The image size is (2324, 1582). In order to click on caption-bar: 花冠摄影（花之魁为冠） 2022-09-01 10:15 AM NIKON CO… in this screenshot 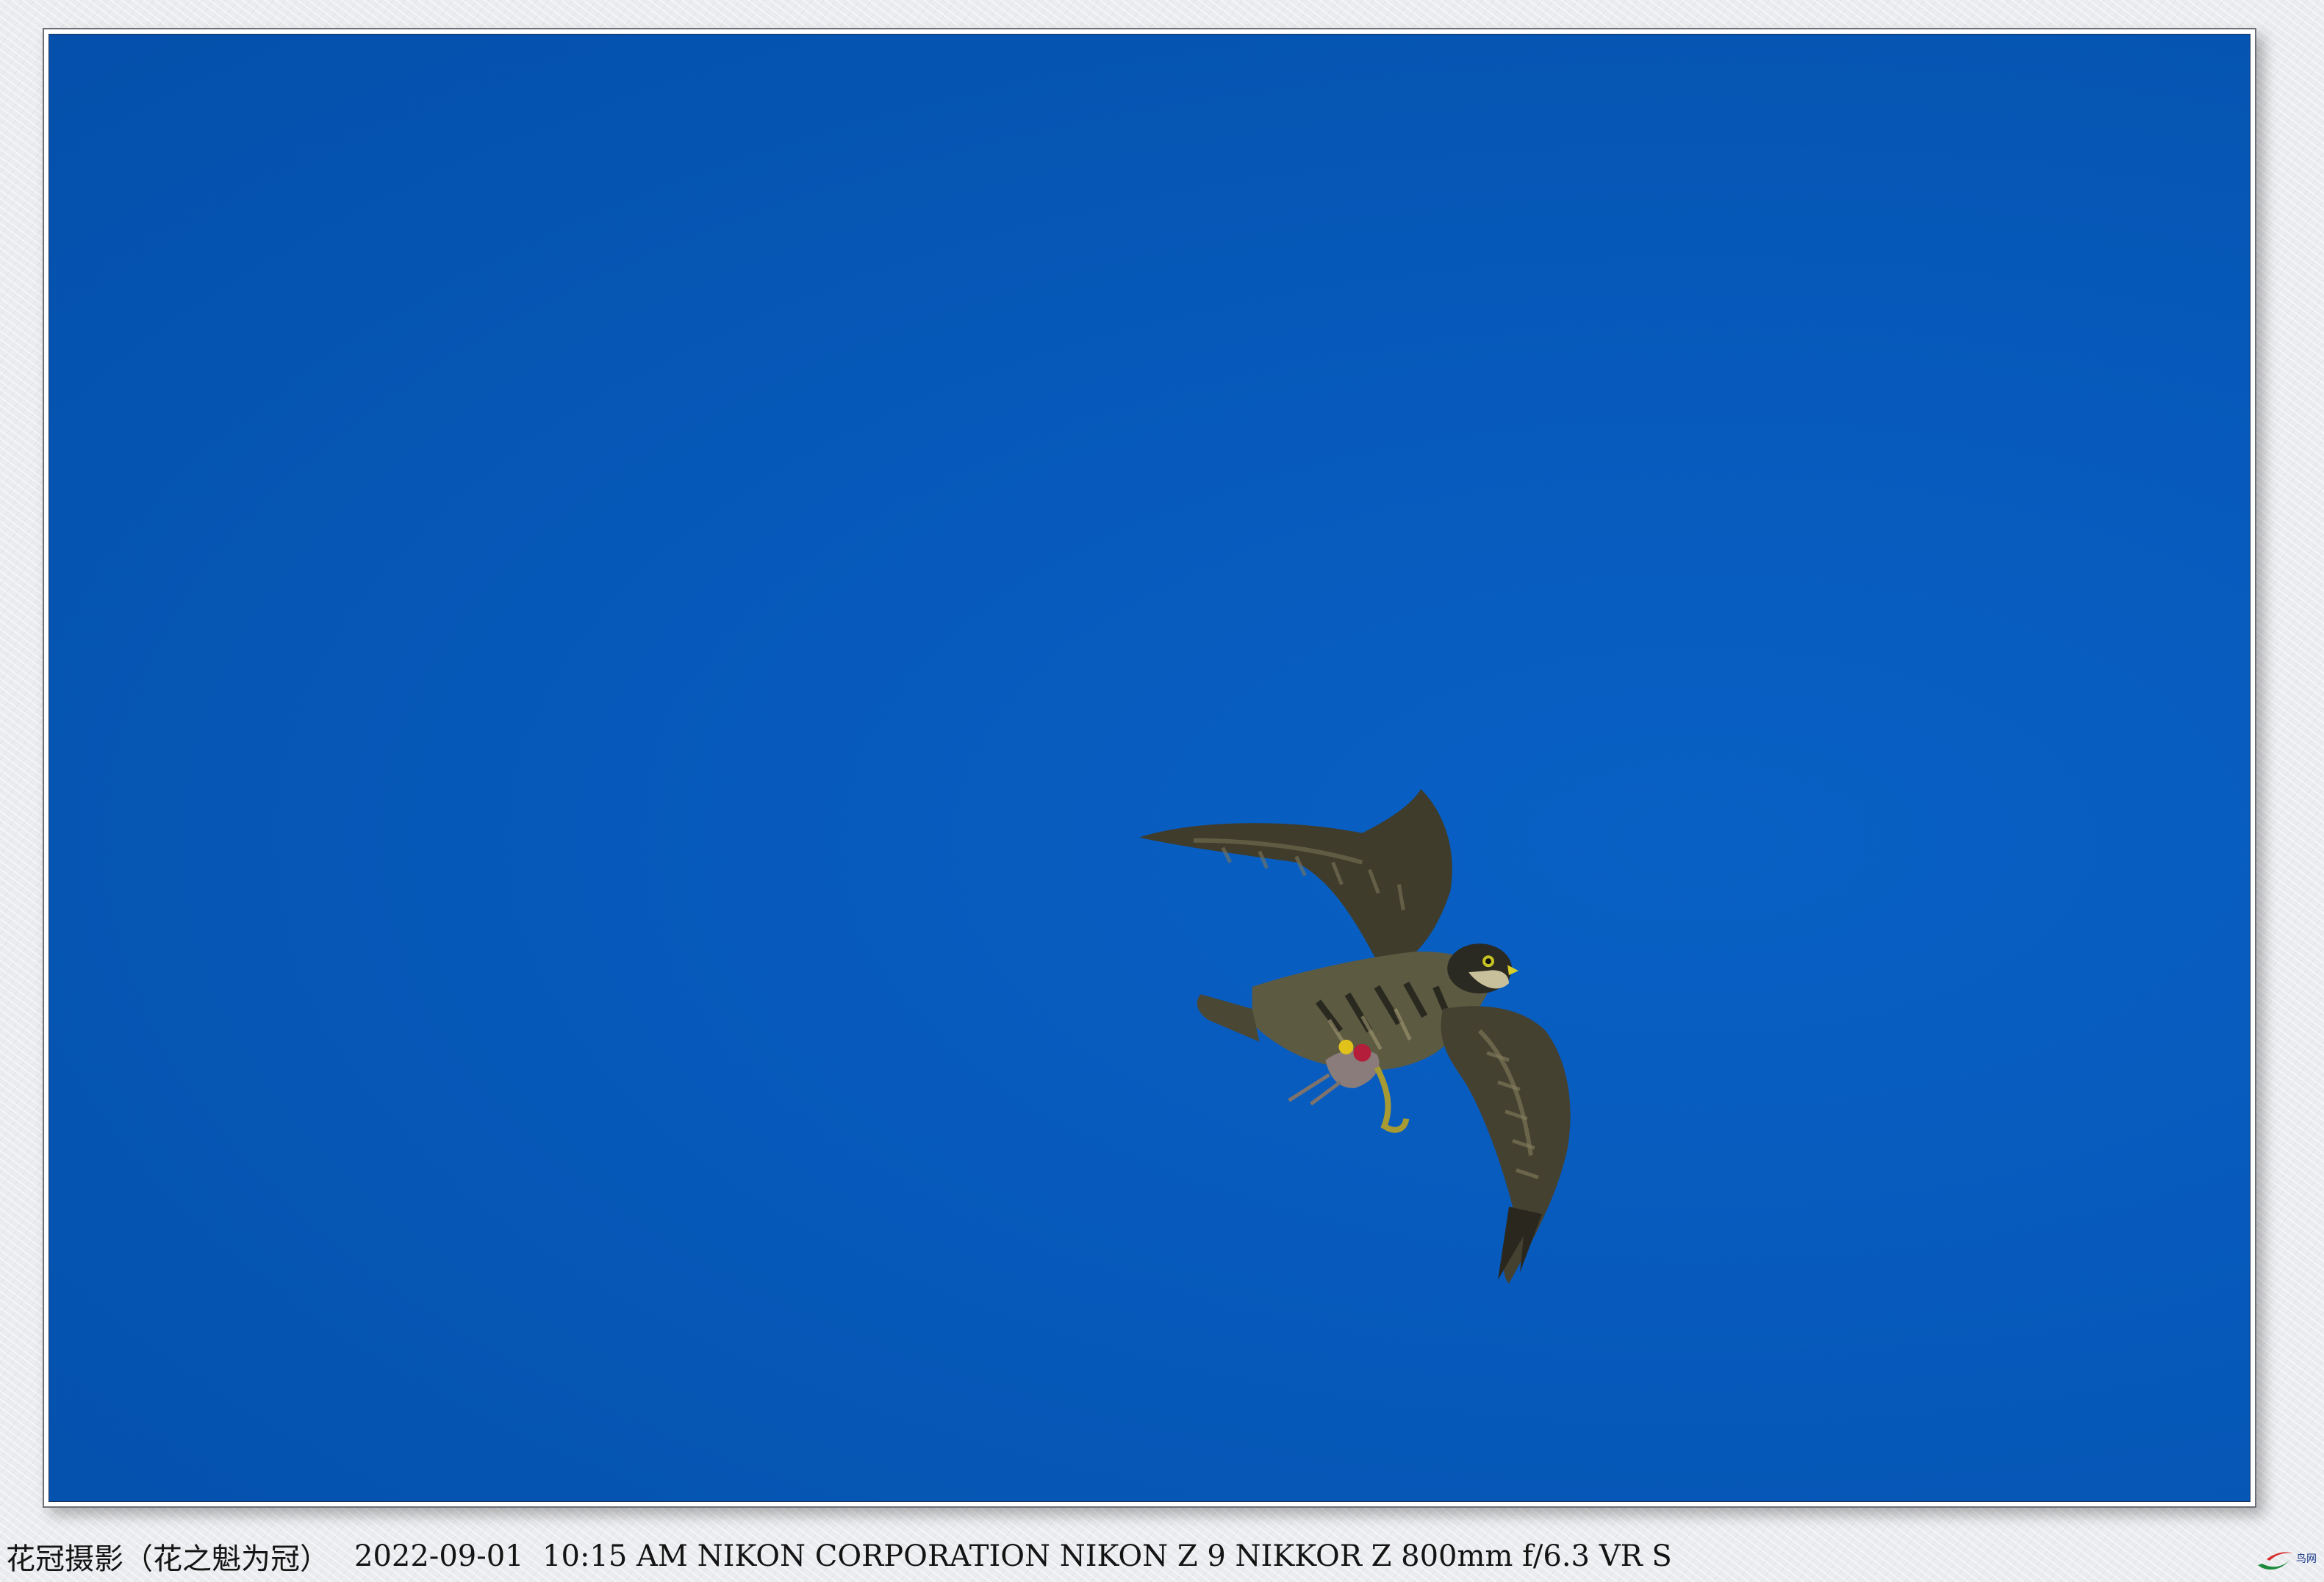, I will do `click(839, 1556)`.